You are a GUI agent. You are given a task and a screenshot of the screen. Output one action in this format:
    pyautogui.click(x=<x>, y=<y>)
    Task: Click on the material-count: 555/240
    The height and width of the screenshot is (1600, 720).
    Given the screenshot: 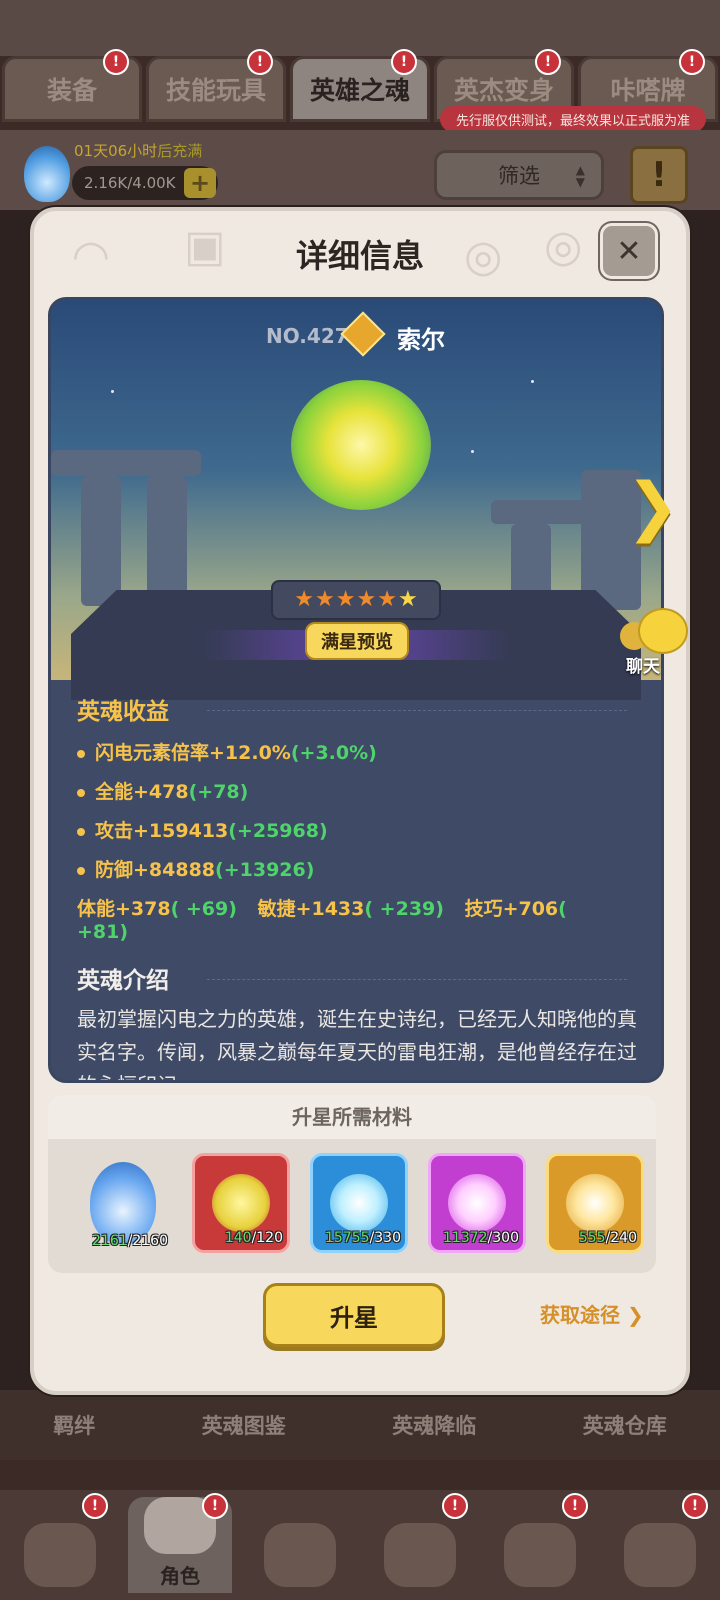 What is the action you would take?
    pyautogui.click(x=608, y=1238)
    